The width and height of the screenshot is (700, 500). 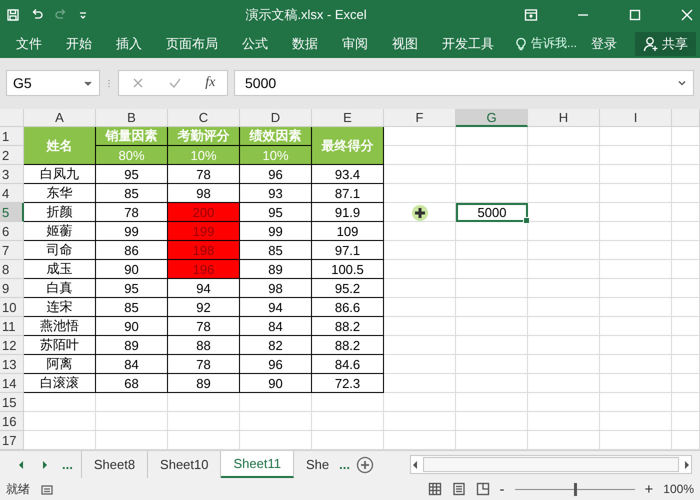 I want to click on row-header: 11, so click(x=12, y=326).